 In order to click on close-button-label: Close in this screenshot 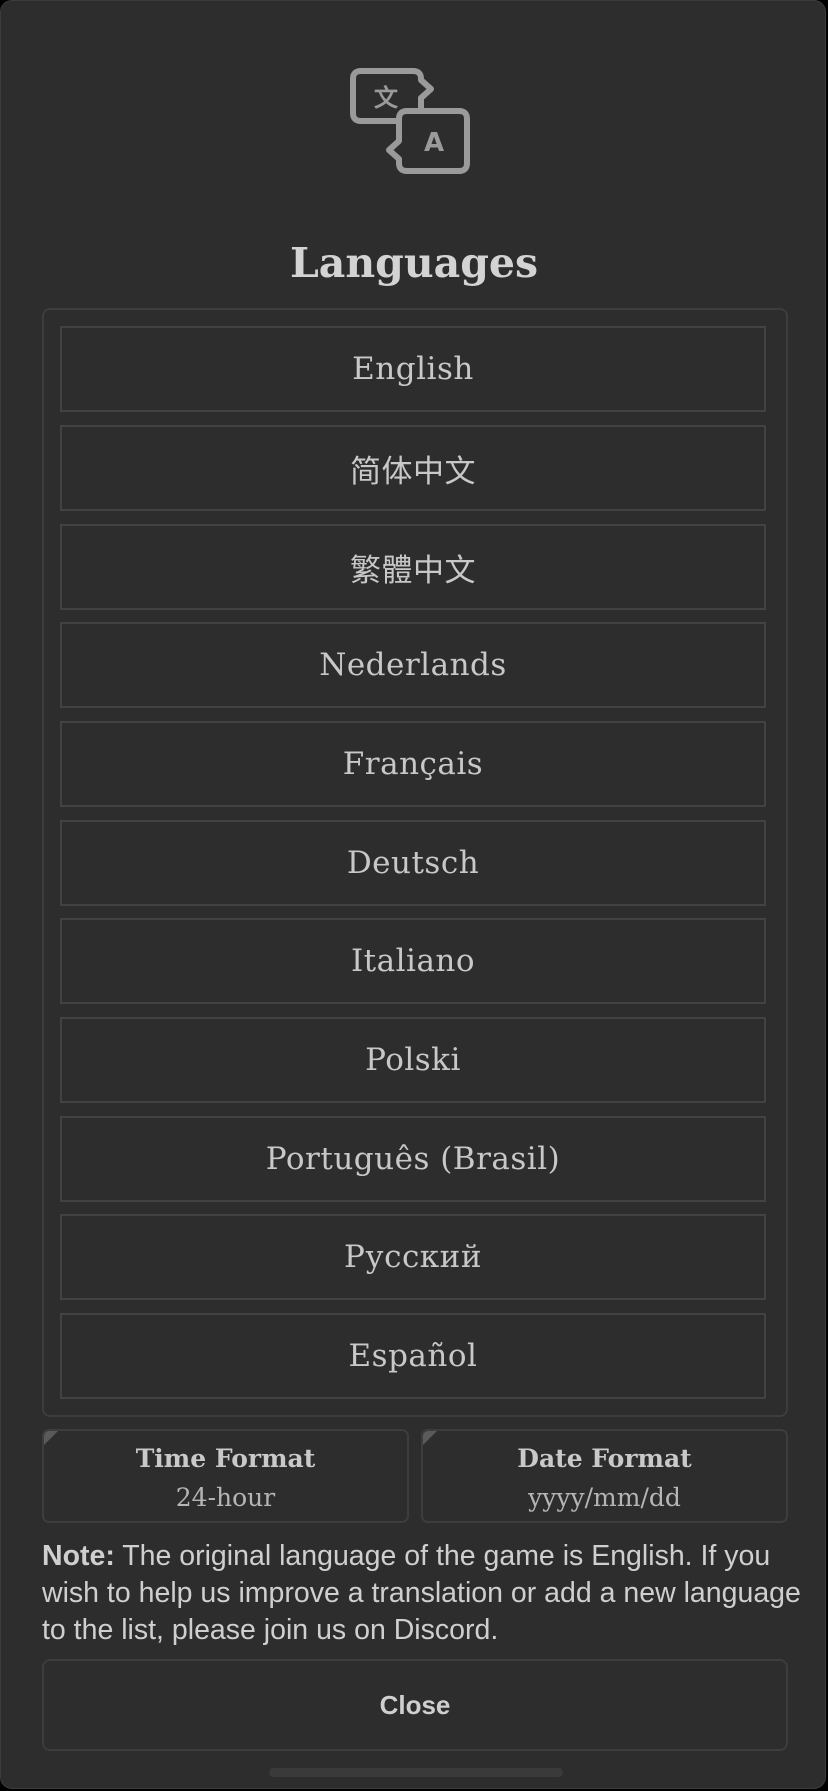, I will do `click(415, 1704)`.